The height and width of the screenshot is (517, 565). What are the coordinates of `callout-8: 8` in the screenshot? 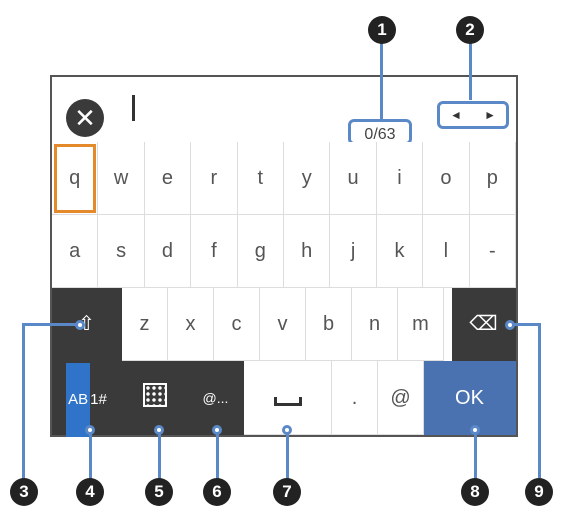 It's located at (475, 492).